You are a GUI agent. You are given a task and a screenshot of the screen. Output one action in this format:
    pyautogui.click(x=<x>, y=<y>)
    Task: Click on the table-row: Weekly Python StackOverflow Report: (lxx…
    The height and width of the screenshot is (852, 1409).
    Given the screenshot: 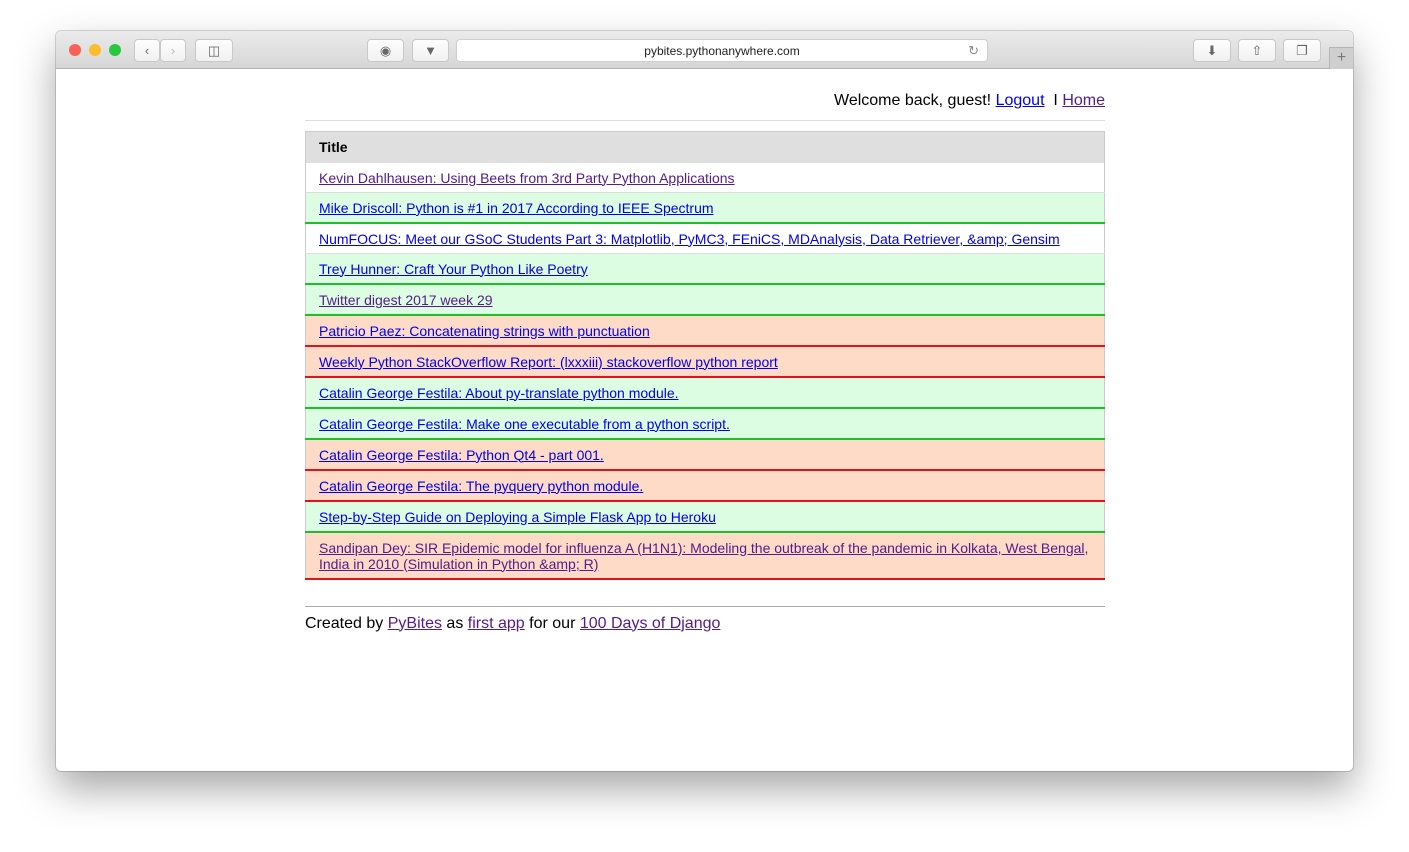 What is the action you would take?
    pyautogui.click(x=705, y=361)
    